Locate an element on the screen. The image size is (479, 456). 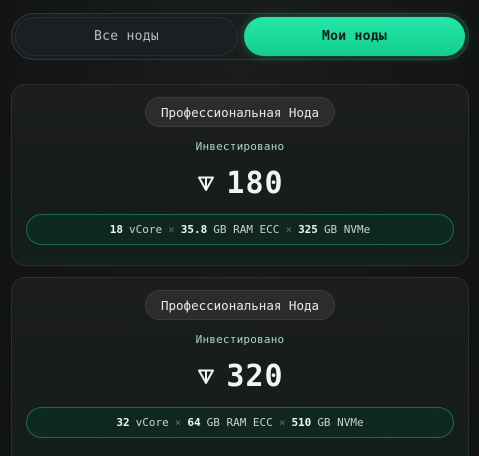
invested-amount: 320 is located at coordinates (255, 376).